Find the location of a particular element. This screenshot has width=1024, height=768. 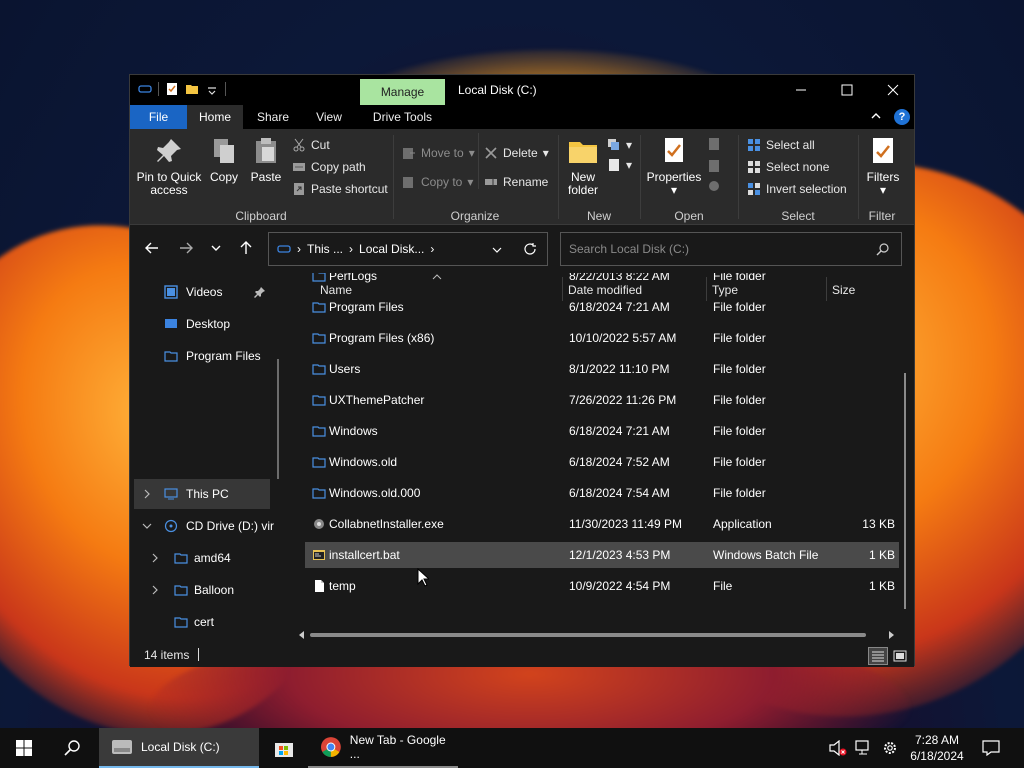

customize-qat-icon is located at coordinates (212, 89).